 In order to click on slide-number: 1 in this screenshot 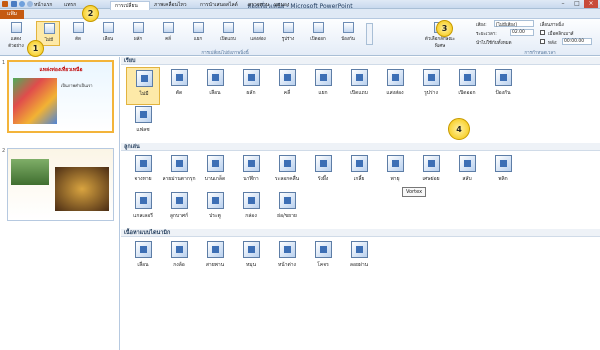, I will do `click(4, 63)`.